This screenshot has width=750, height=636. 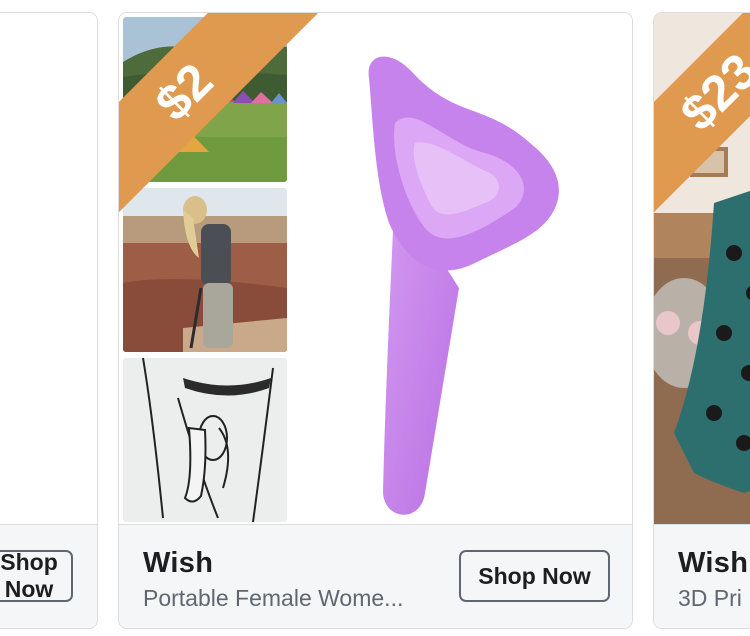 I want to click on ad-card-right: $23 Wish 3D Pri, so click(x=701, y=320).